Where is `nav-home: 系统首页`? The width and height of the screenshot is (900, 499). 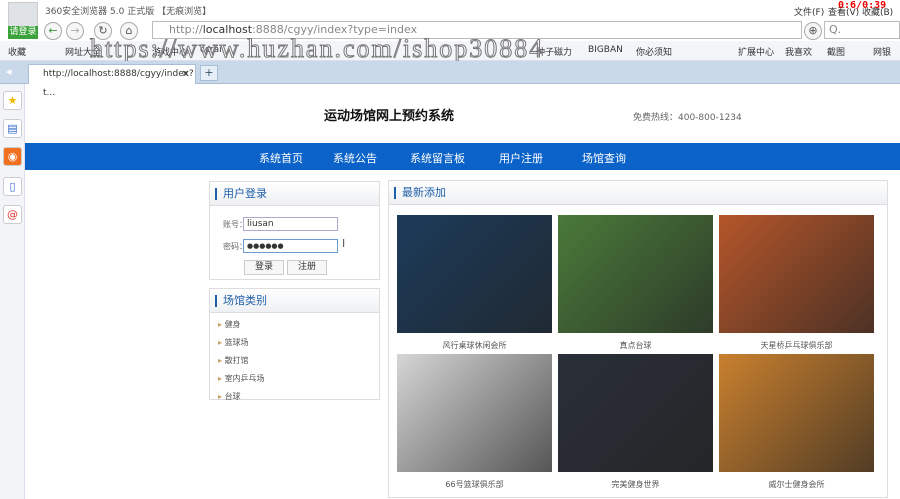
nav-home: 系统首页 is located at coordinates (281, 158).